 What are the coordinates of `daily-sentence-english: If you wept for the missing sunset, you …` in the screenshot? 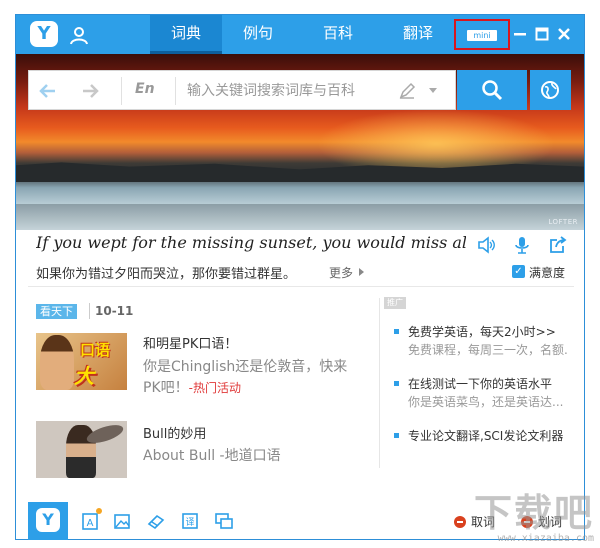 It's located at (251, 242).